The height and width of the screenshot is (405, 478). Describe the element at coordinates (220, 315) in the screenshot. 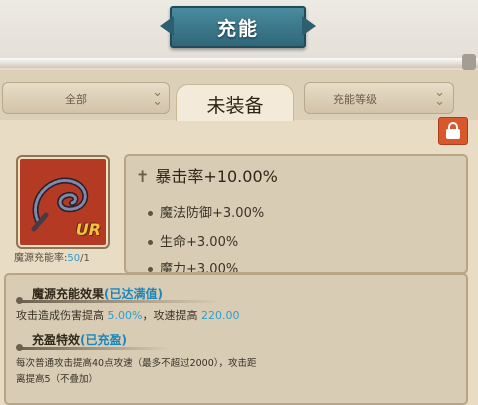

I see `effect-value-speed: 220.00` at that location.